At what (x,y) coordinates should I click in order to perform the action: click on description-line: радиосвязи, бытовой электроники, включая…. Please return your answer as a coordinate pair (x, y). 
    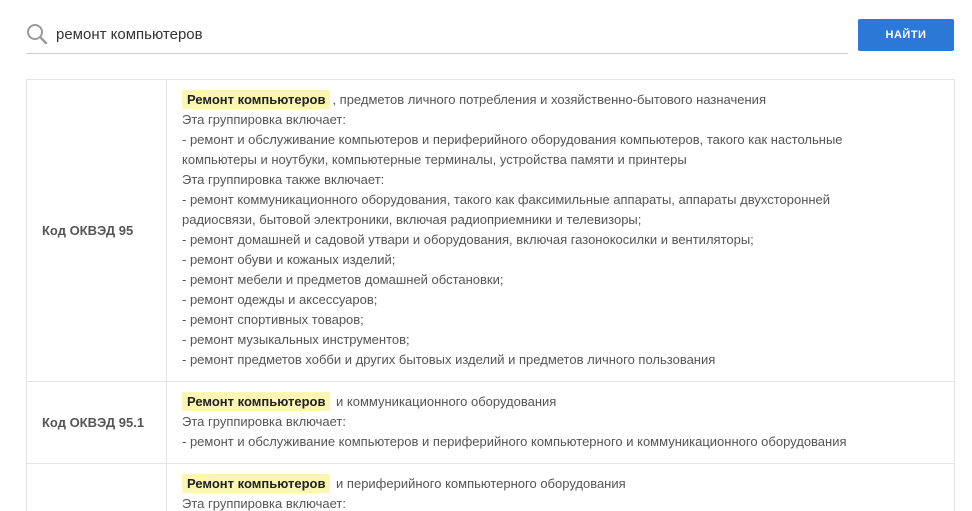
    Looking at the image, I should click on (412, 219).